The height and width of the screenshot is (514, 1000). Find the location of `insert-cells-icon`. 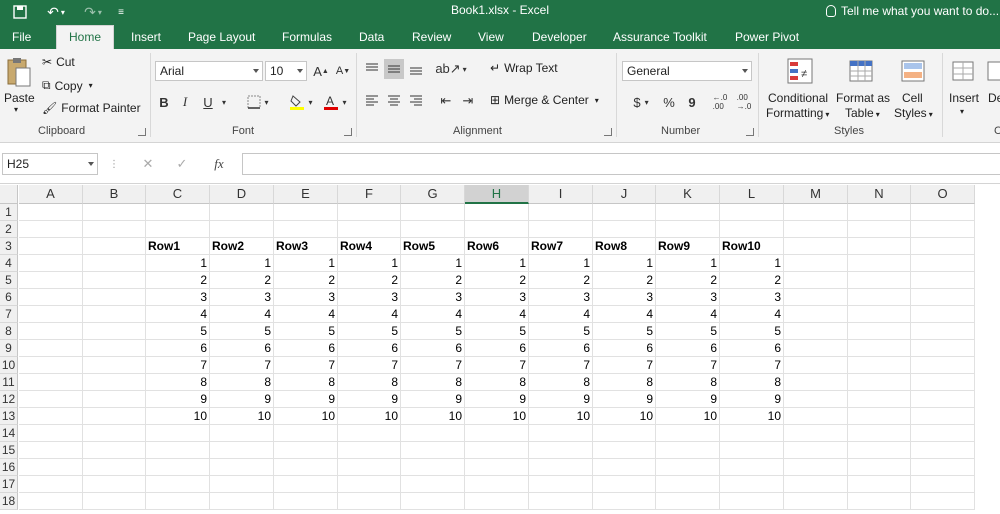

insert-cells-icon is located at coordinates (964, 71).